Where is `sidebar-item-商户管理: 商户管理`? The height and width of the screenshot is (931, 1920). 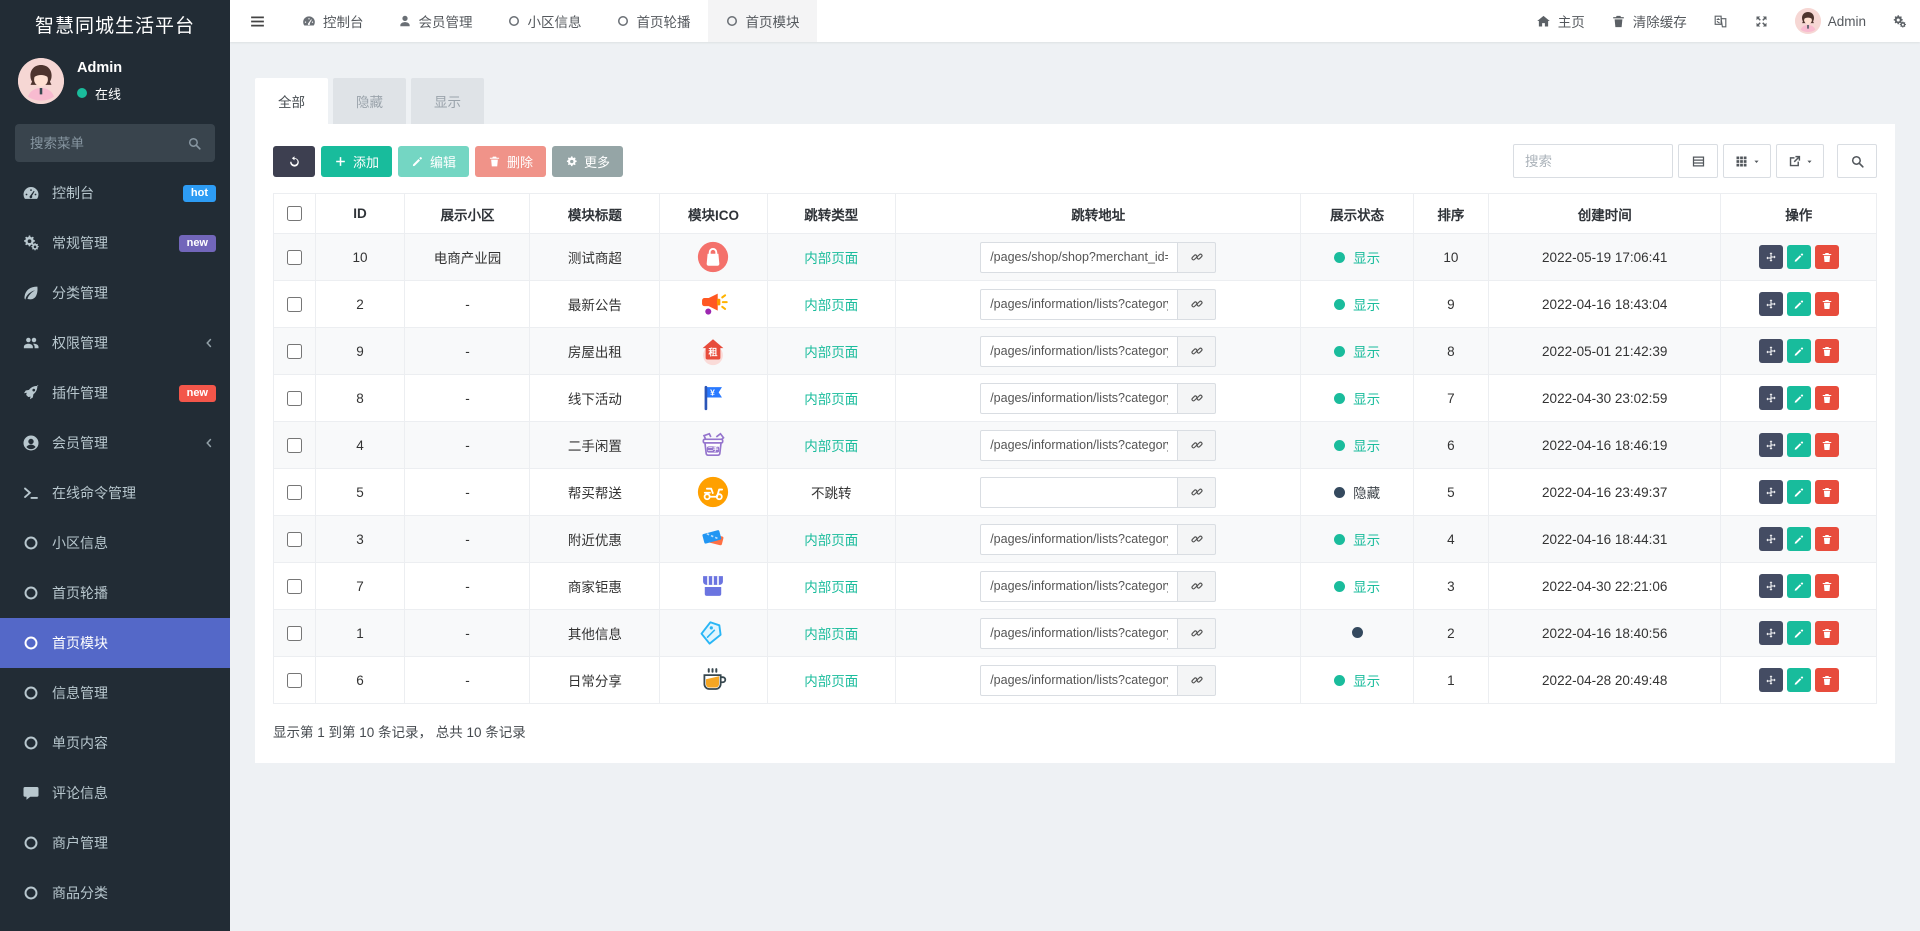 sidebar-item-商户管理: 商户管理 is located at coordinates (115, 843).